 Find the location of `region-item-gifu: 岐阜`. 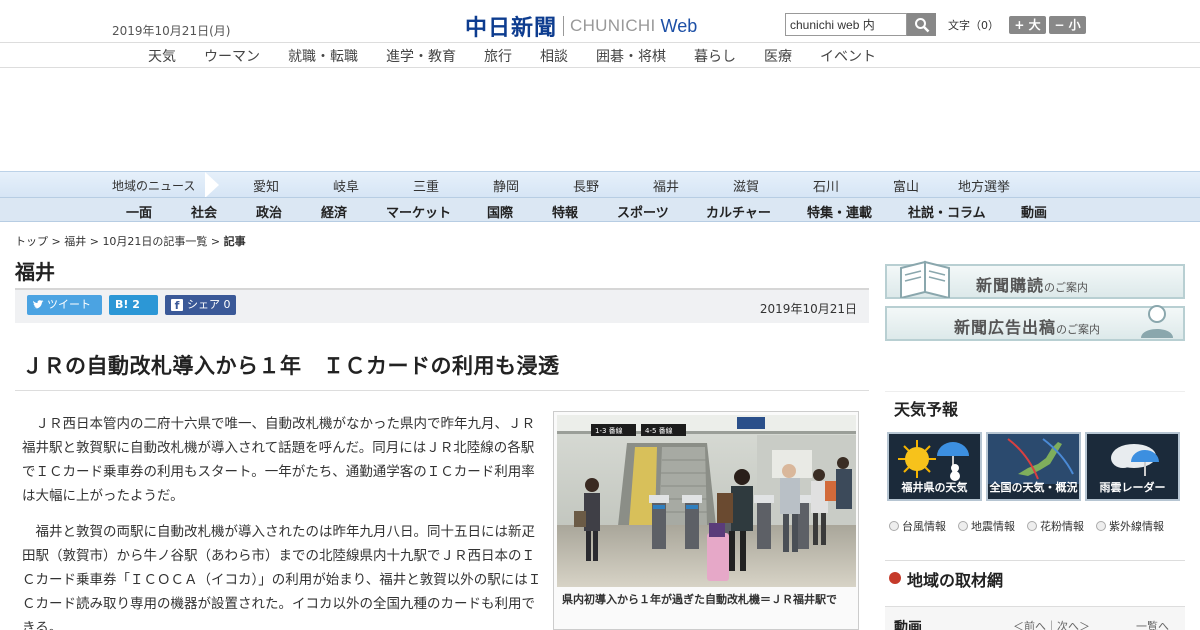

region-item-gifu: 岐阜 is located at coordinates (346, 185).